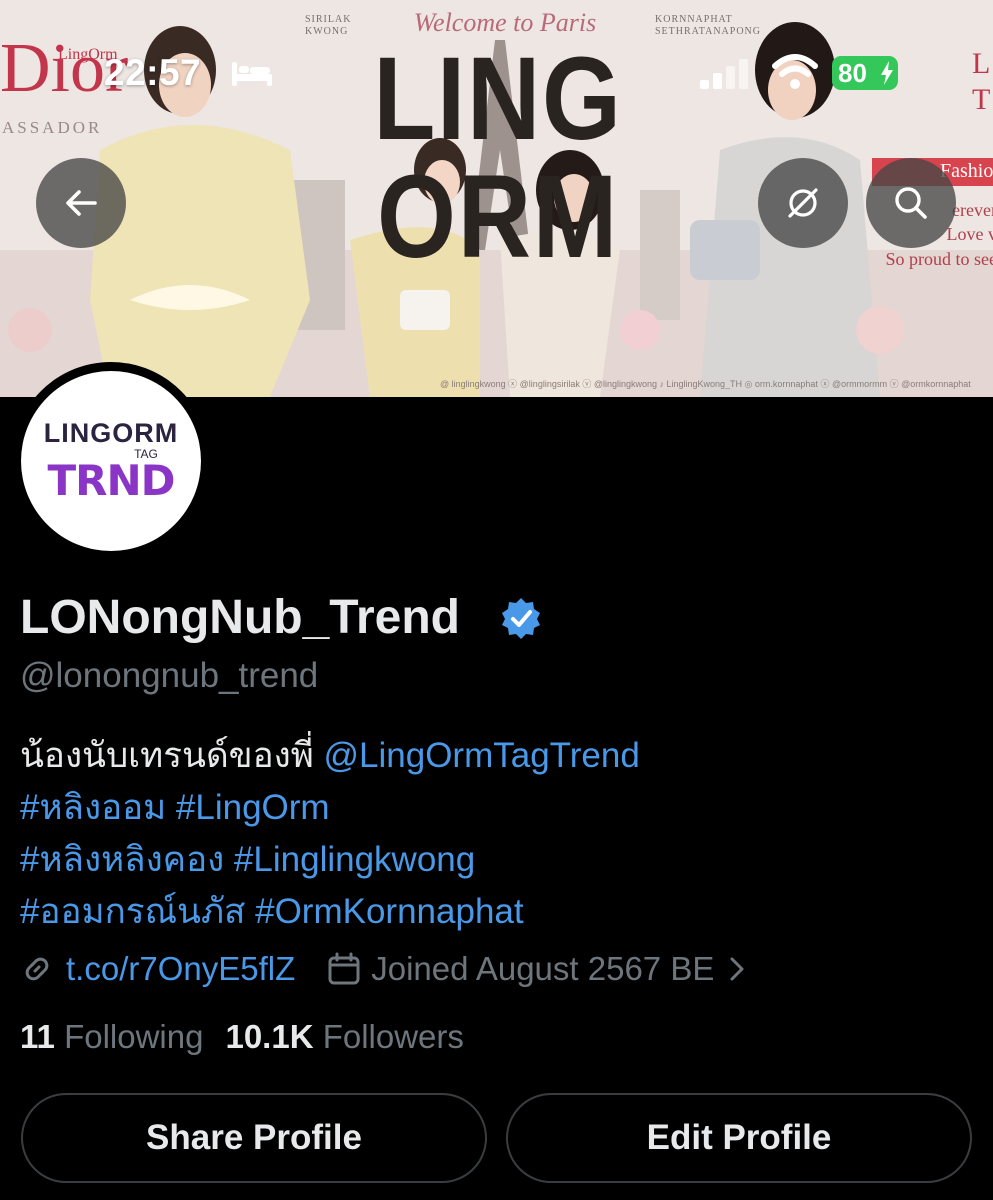 Image resolution: width=993 pixels, height=1200 pixels. I want to click on calendar-icon, so click(344, 968).